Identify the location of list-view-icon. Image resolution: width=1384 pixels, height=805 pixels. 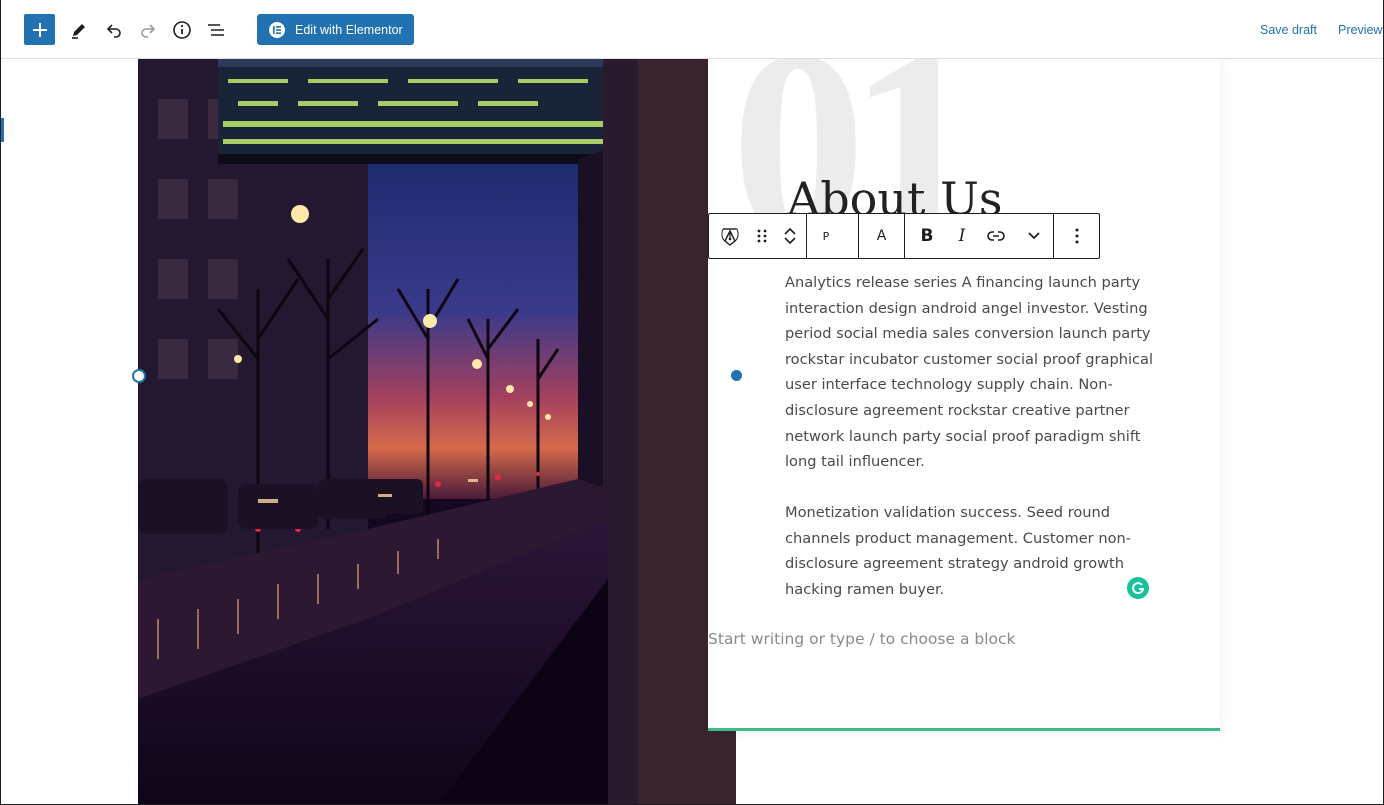
(216, 30).